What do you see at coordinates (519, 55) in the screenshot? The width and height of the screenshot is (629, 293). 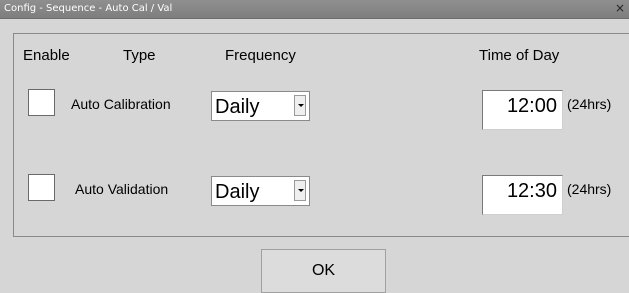 I see `header-time-of-day: Time of Day` at bounding box center [519, 55].